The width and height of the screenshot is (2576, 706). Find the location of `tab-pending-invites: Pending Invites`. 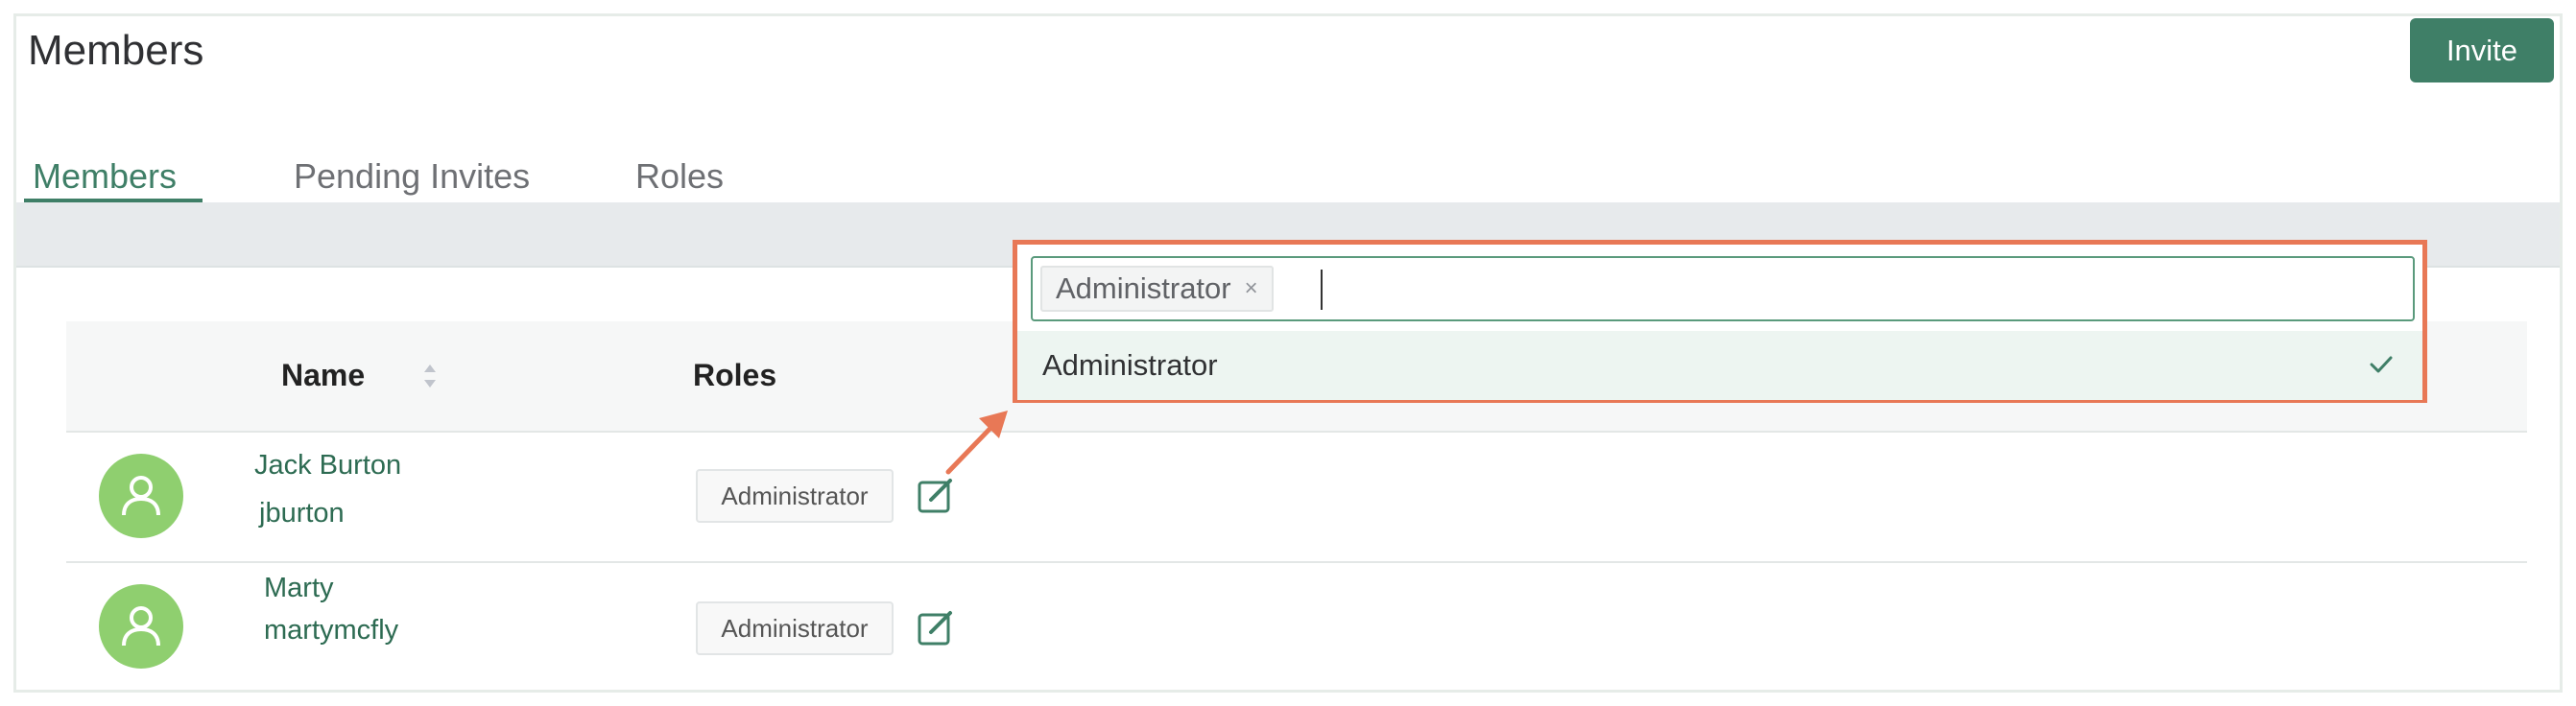

tab-pending-invites: Pending Invites is located at coordinates (412, 176).